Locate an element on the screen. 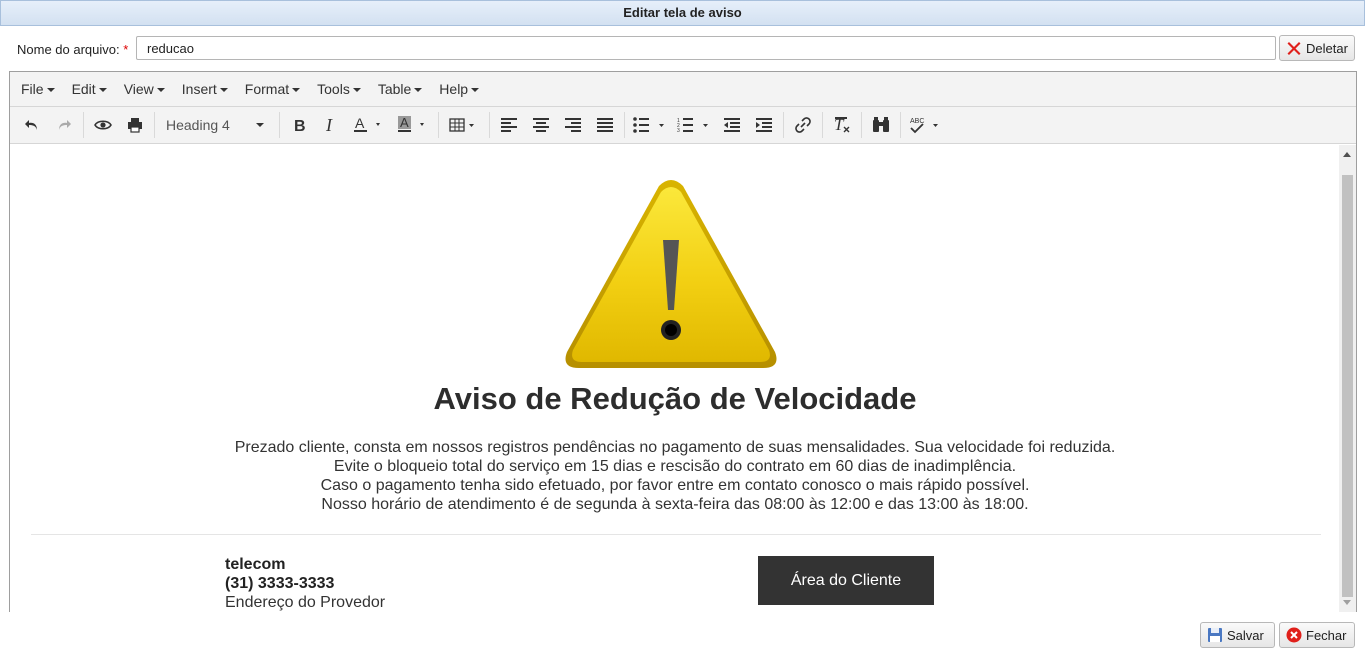 This screenshot has width=1365, height=656. save-label: Salvar is located at coordinates (1245, 635).